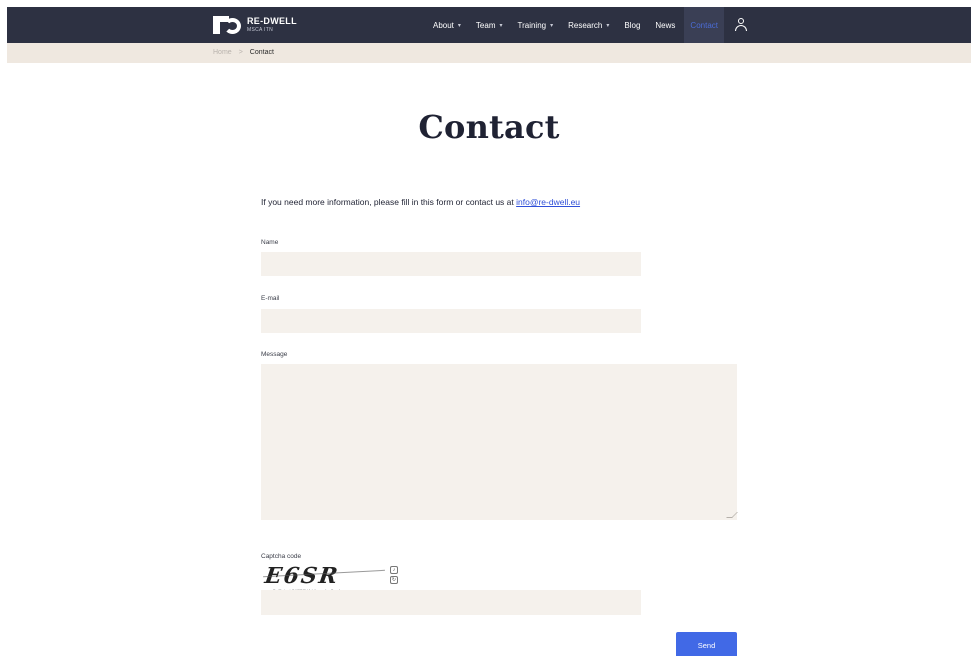  What do you see at coordinates (451, 264) in the screenshot?
I see `name-field` at bounding box center [451, 264].